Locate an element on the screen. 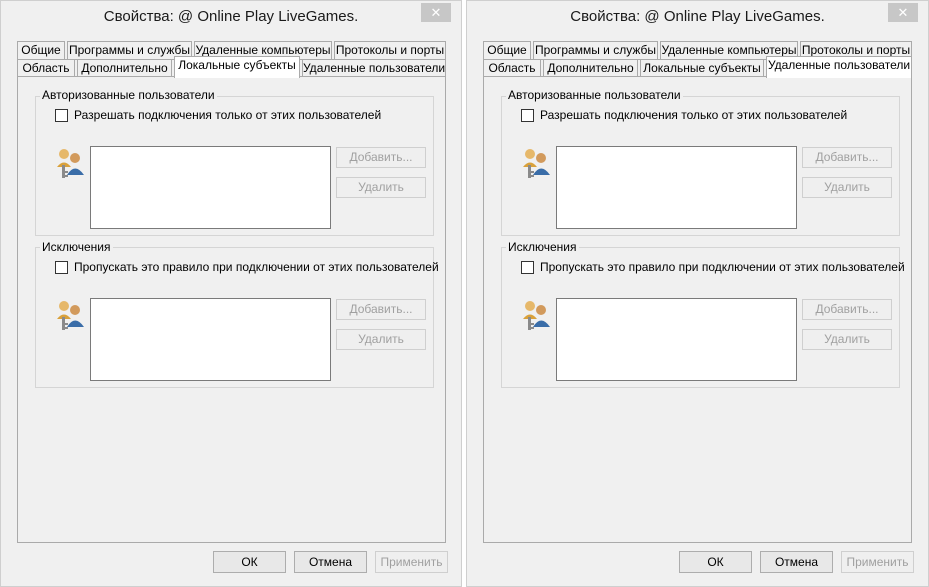 Image resolution: width=929 pixels, height=587 pixels. tab-remote-users: Удаленные пользователи is located at coordinates (839, 67).